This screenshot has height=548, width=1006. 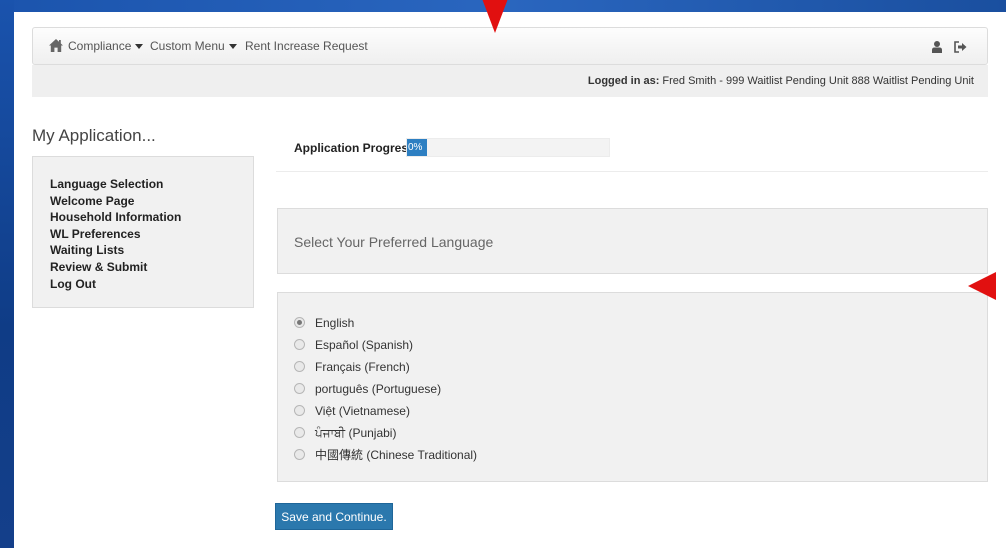 I want to click on home-icon, so click(x=56, y=48).